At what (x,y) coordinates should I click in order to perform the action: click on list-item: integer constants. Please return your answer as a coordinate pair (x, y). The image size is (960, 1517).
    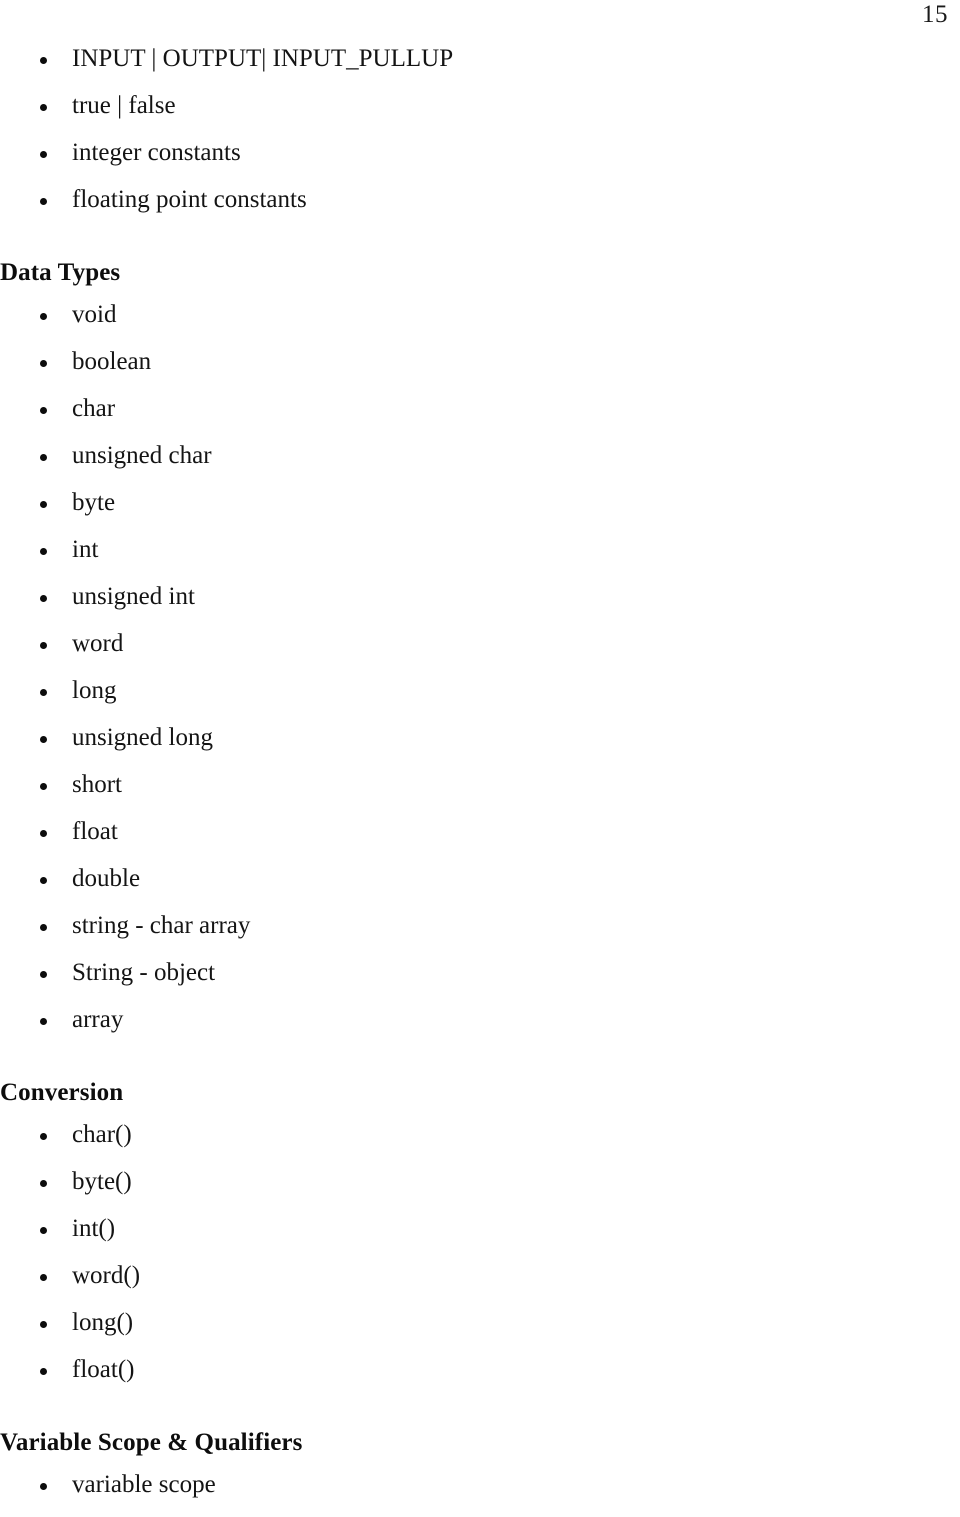
    Looking at the image, I should click on (450, 161).